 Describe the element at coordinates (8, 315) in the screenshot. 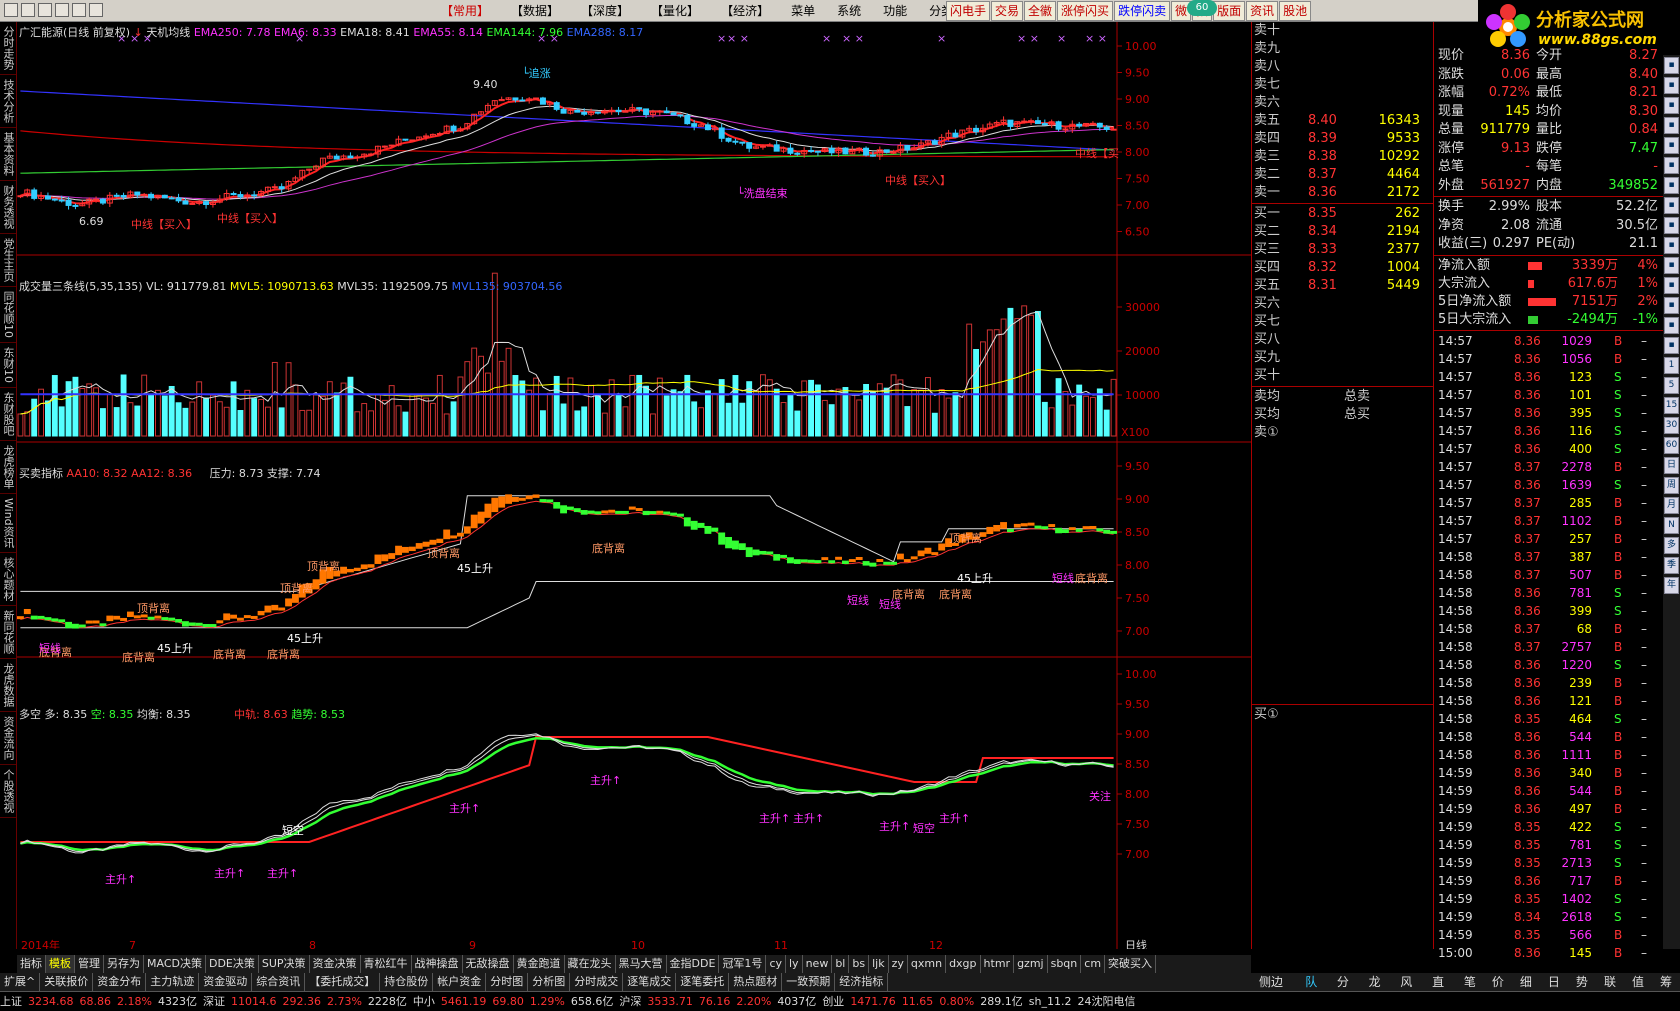

I see `left-tab-5: 同花顺10` at that location.